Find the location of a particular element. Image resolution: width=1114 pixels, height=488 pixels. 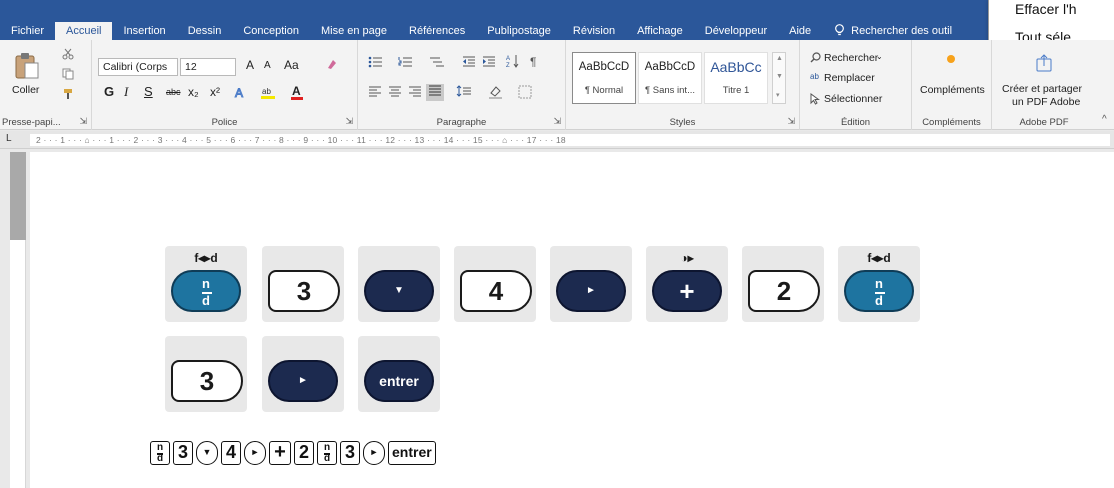

styles-scroll: ▲ ▼ ▾ is located at coordinates (779, 78).